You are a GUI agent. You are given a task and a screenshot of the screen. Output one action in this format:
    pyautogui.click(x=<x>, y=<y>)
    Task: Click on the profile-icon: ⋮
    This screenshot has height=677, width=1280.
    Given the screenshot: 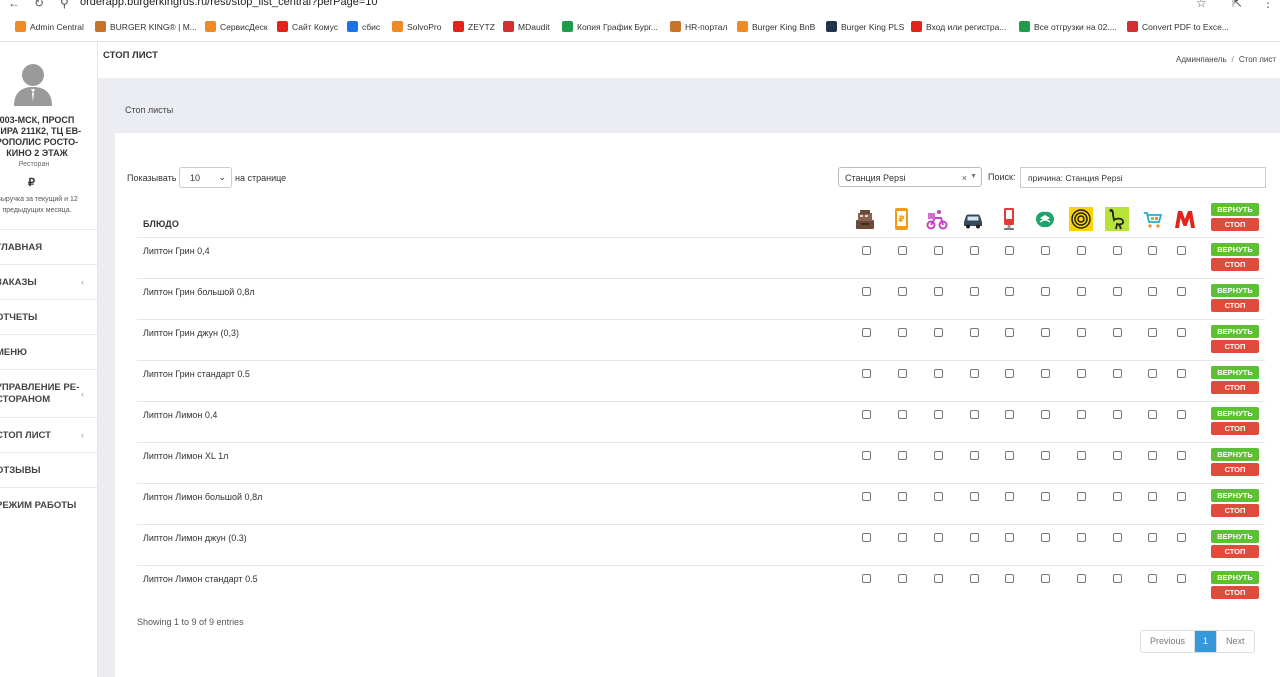 What is the action you would take?
    pyautogui.click(x=1268, y=5)
    